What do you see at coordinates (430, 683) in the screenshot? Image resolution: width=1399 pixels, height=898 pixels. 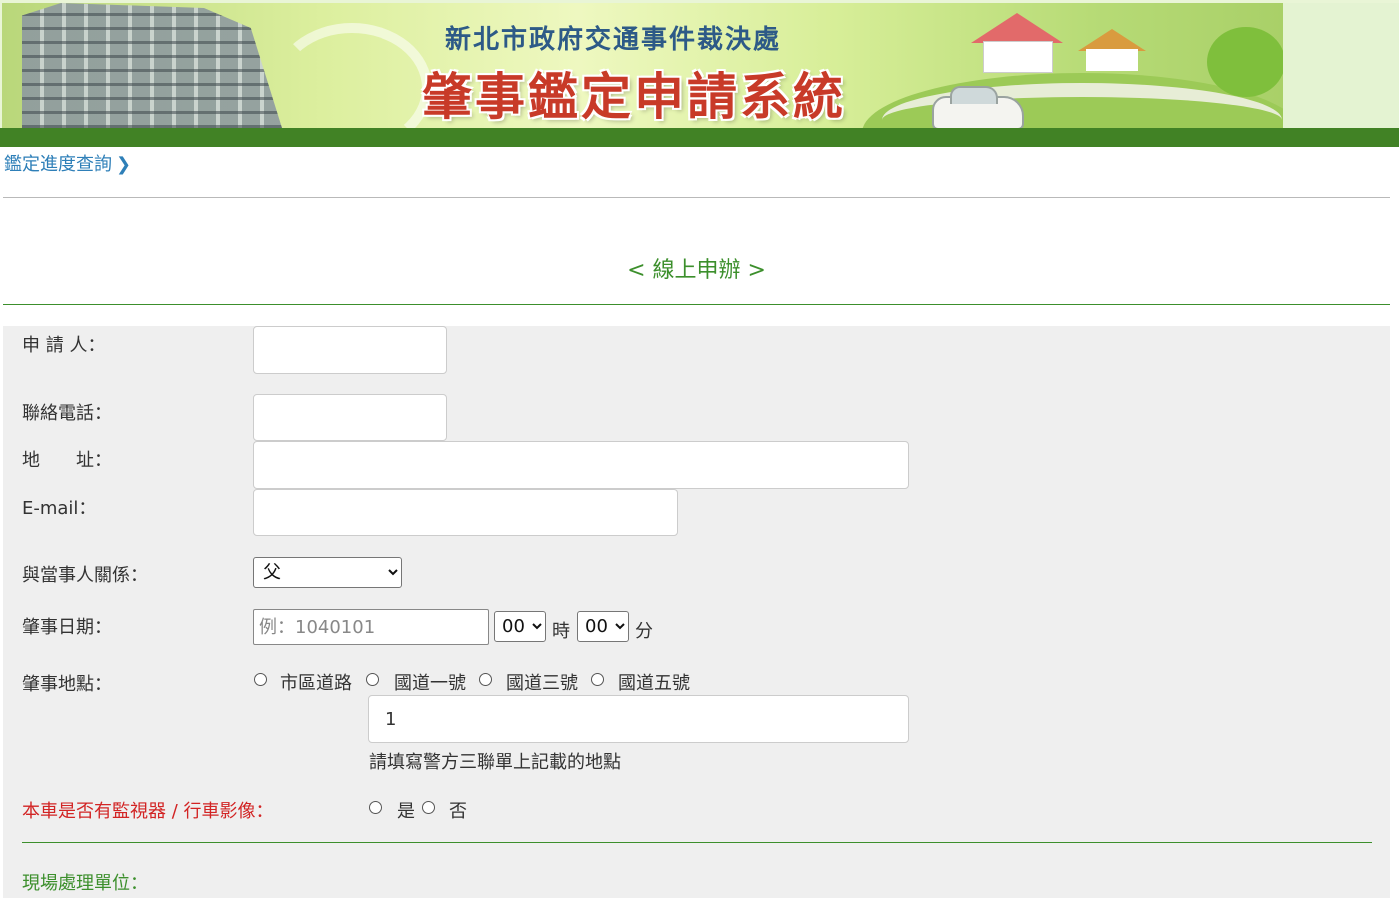 I see `radio-national-highway-1-label: 國道一號` at bounding box center [430, 683].